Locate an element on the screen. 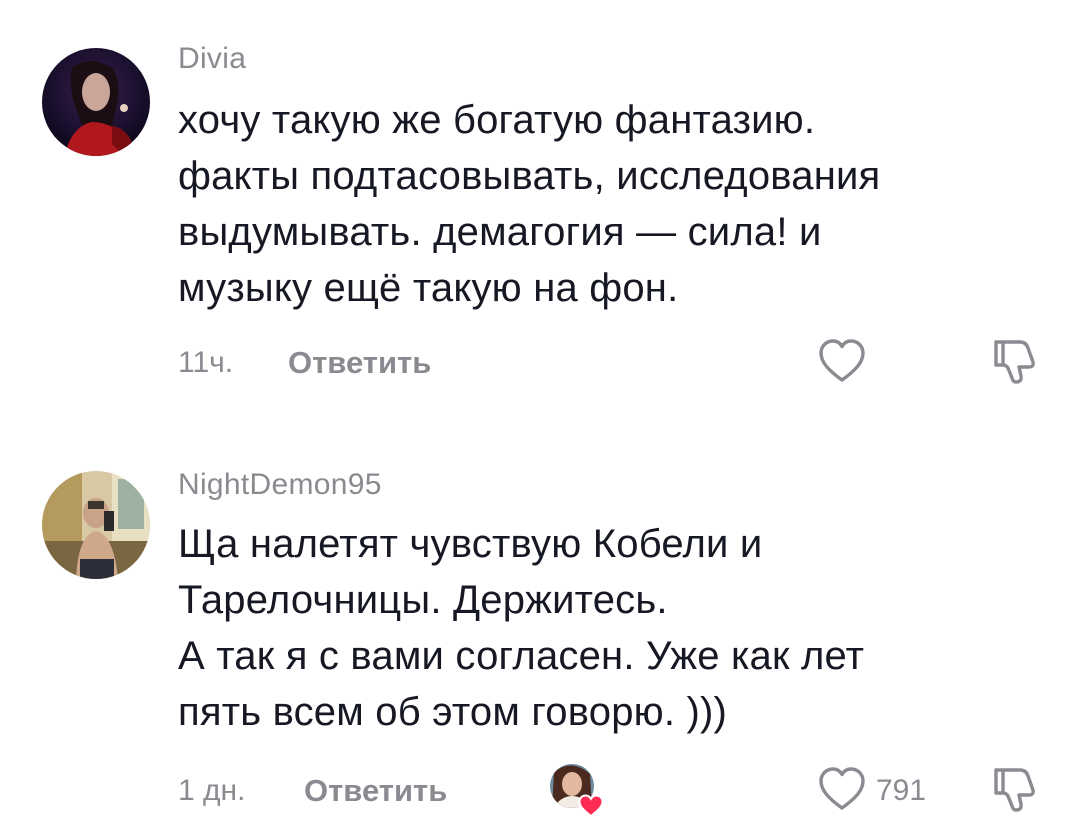 The width and height of the screenshot is (1080, 839). creator-liked-badge is located at coordinates (576, 790).